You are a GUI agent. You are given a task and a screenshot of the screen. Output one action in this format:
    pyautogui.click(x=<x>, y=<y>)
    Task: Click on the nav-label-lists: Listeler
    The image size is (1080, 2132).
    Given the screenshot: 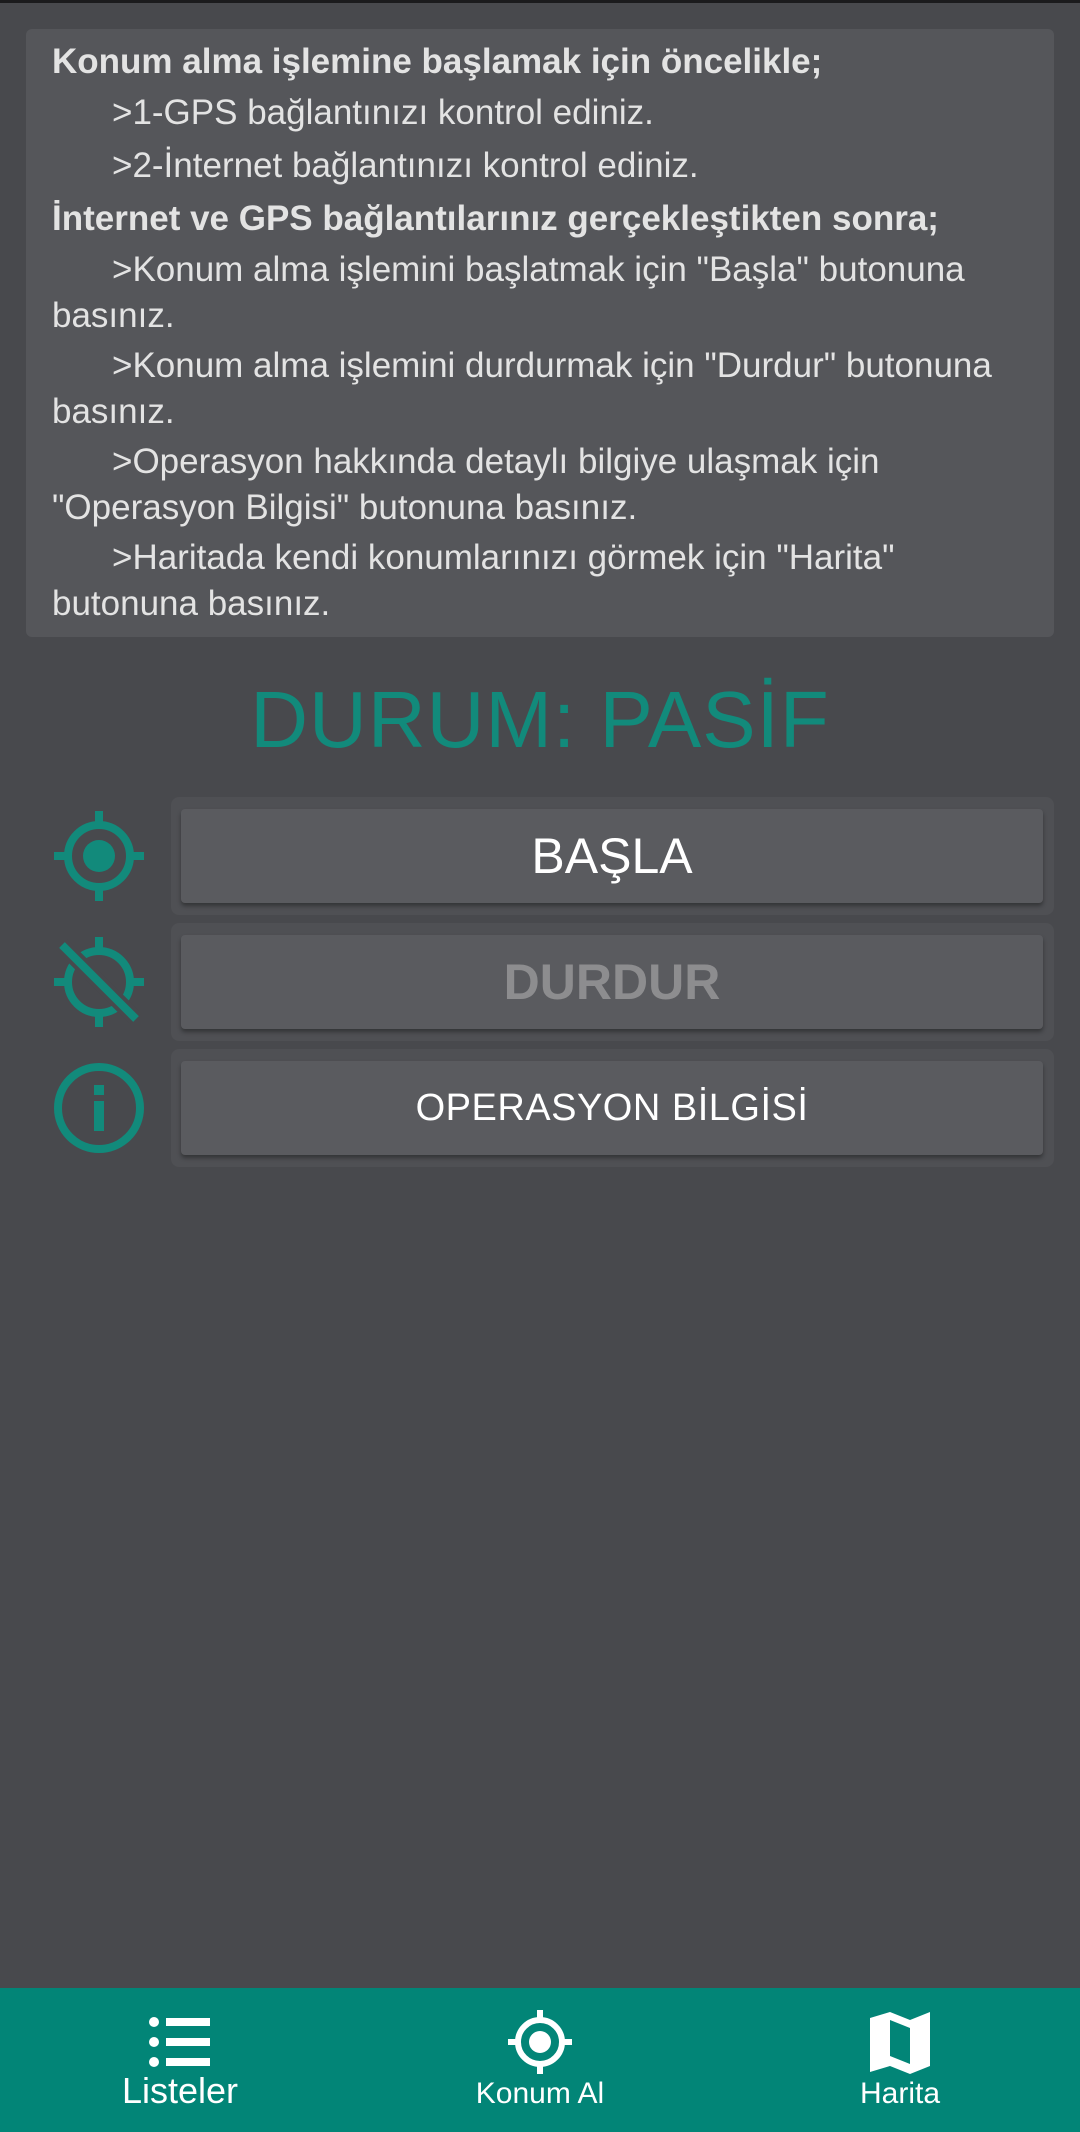 What is the action you would take?
    pyautogui.click(x=180, y=2090)
    